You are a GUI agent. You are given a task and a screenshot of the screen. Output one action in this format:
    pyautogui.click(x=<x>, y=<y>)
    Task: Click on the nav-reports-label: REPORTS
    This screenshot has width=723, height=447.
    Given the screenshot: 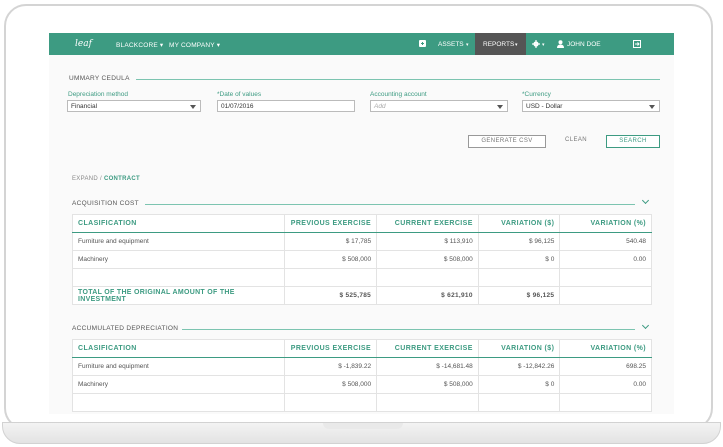 What is the action you would take?
    pyautogui.click(x=499, y=44)
    